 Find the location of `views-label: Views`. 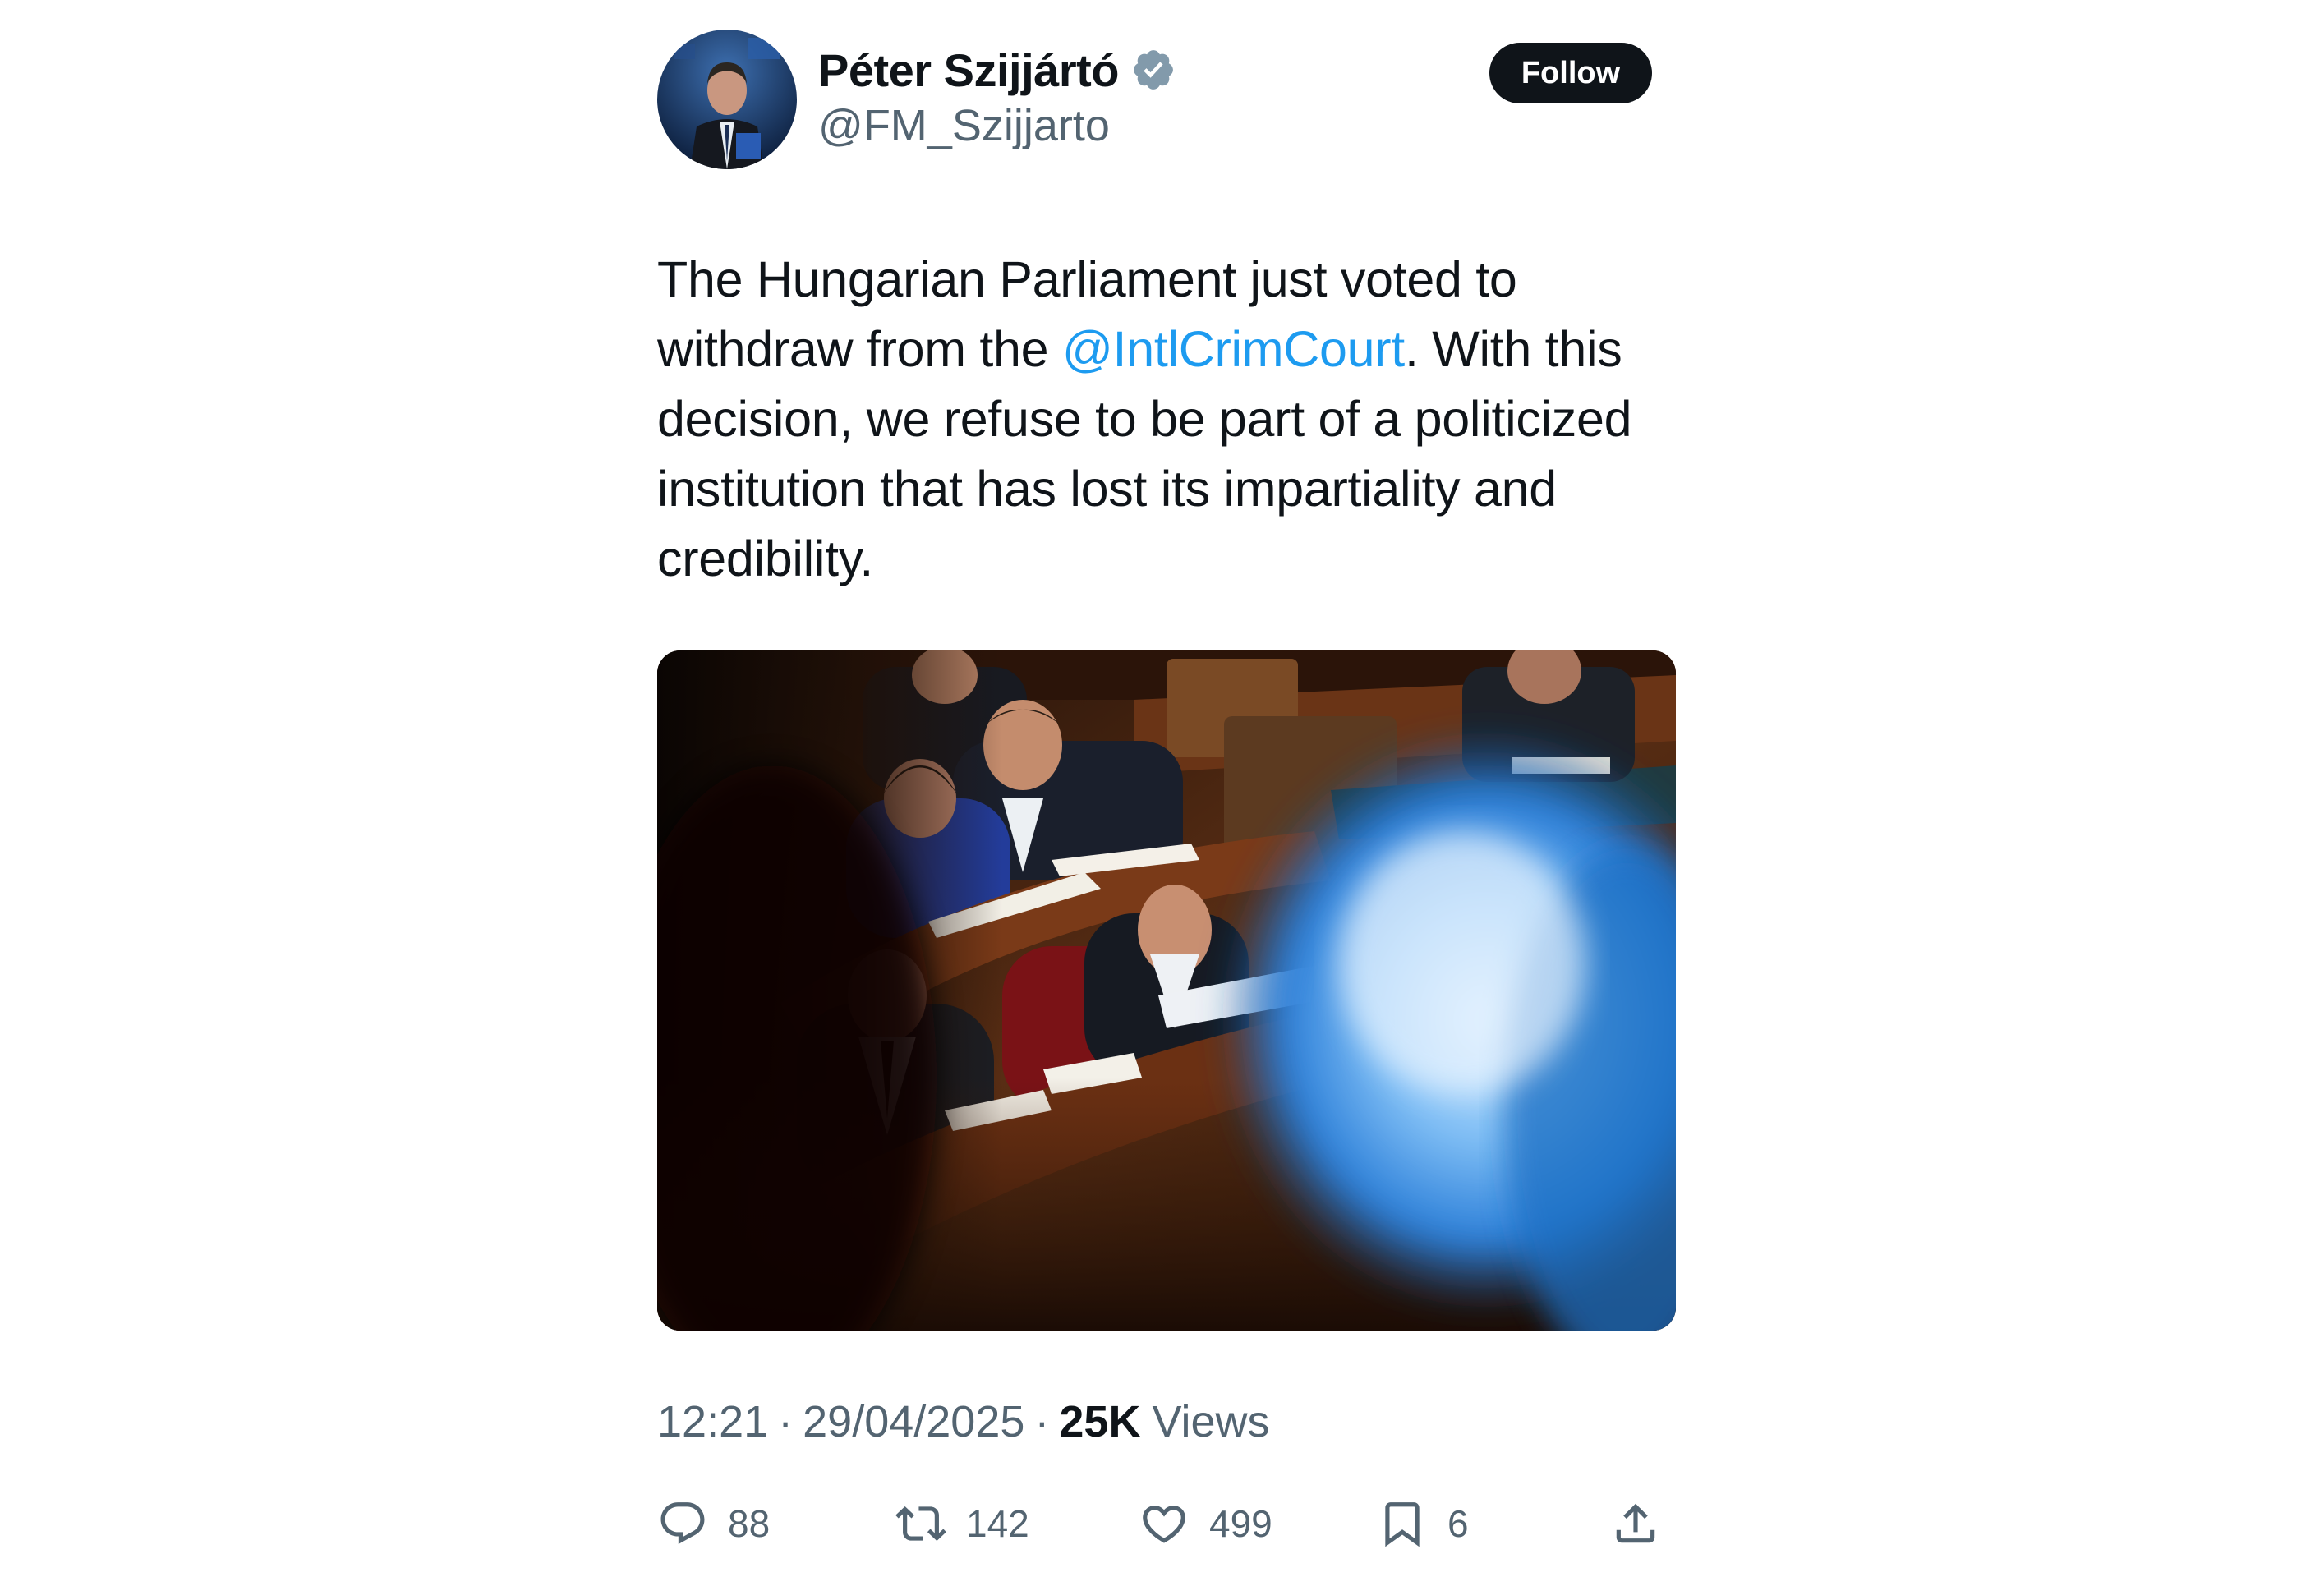

views-label: Views is located at coordinates (1211, 1421).